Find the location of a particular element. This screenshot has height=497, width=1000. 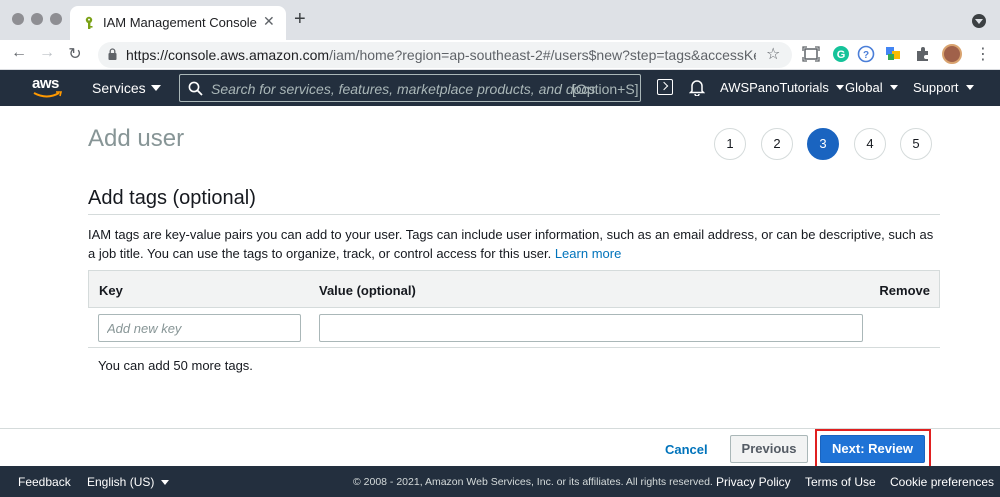

cookie-preferences-link: Cookie preferences is located at coordinates (942, 482).